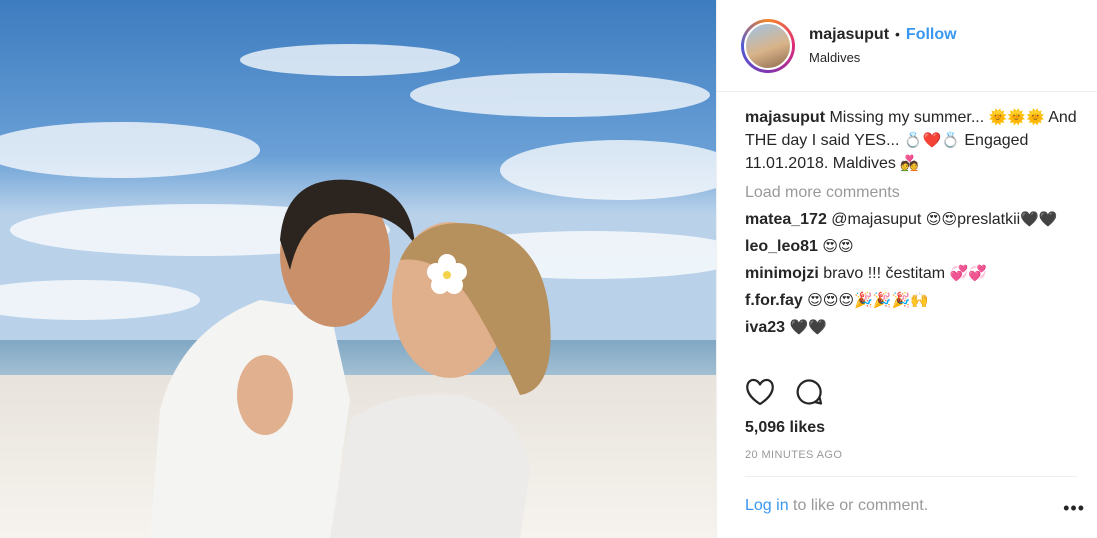  I want to click on comment-item: minimojzi bravo !!! čestitam 💞💞, so click(911, 273).